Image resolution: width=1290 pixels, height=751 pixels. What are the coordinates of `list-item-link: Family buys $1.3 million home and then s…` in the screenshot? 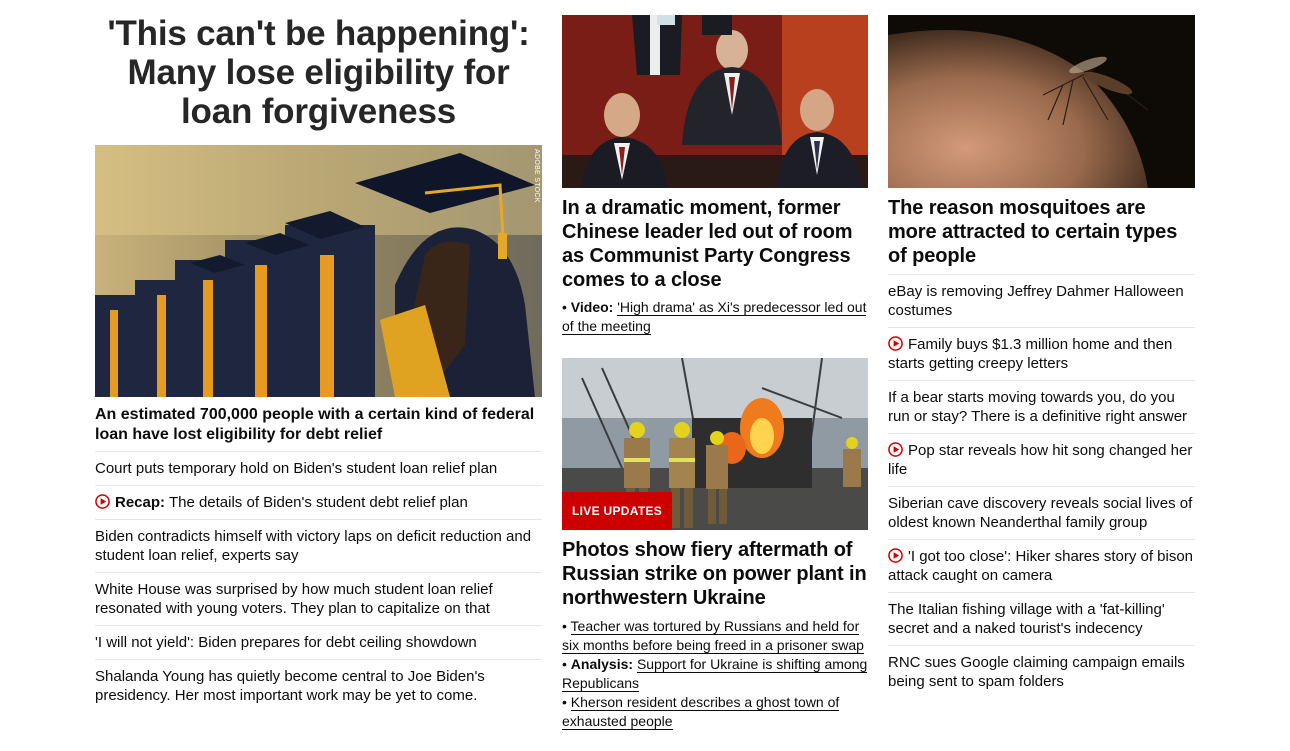 It's located at (1030, 354).